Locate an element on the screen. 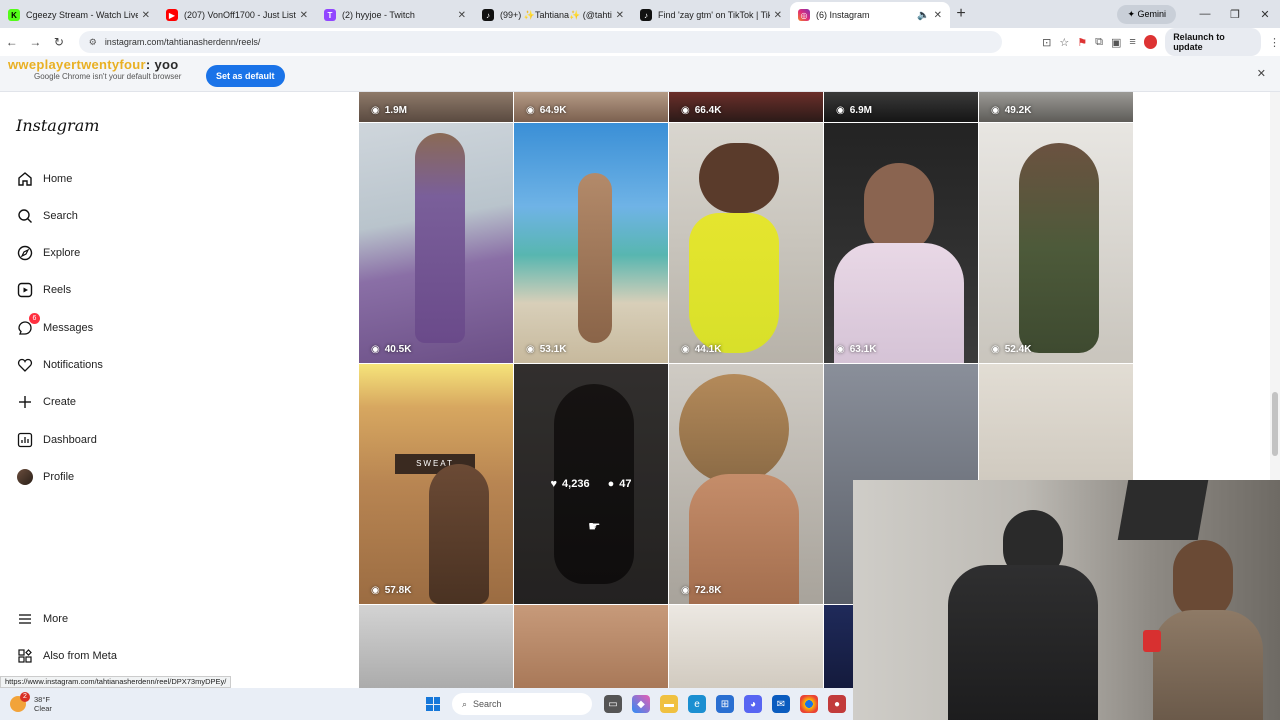 This screenshot has width=1280, height=720. default-browser-infobar is located at coordinates (640, 74).